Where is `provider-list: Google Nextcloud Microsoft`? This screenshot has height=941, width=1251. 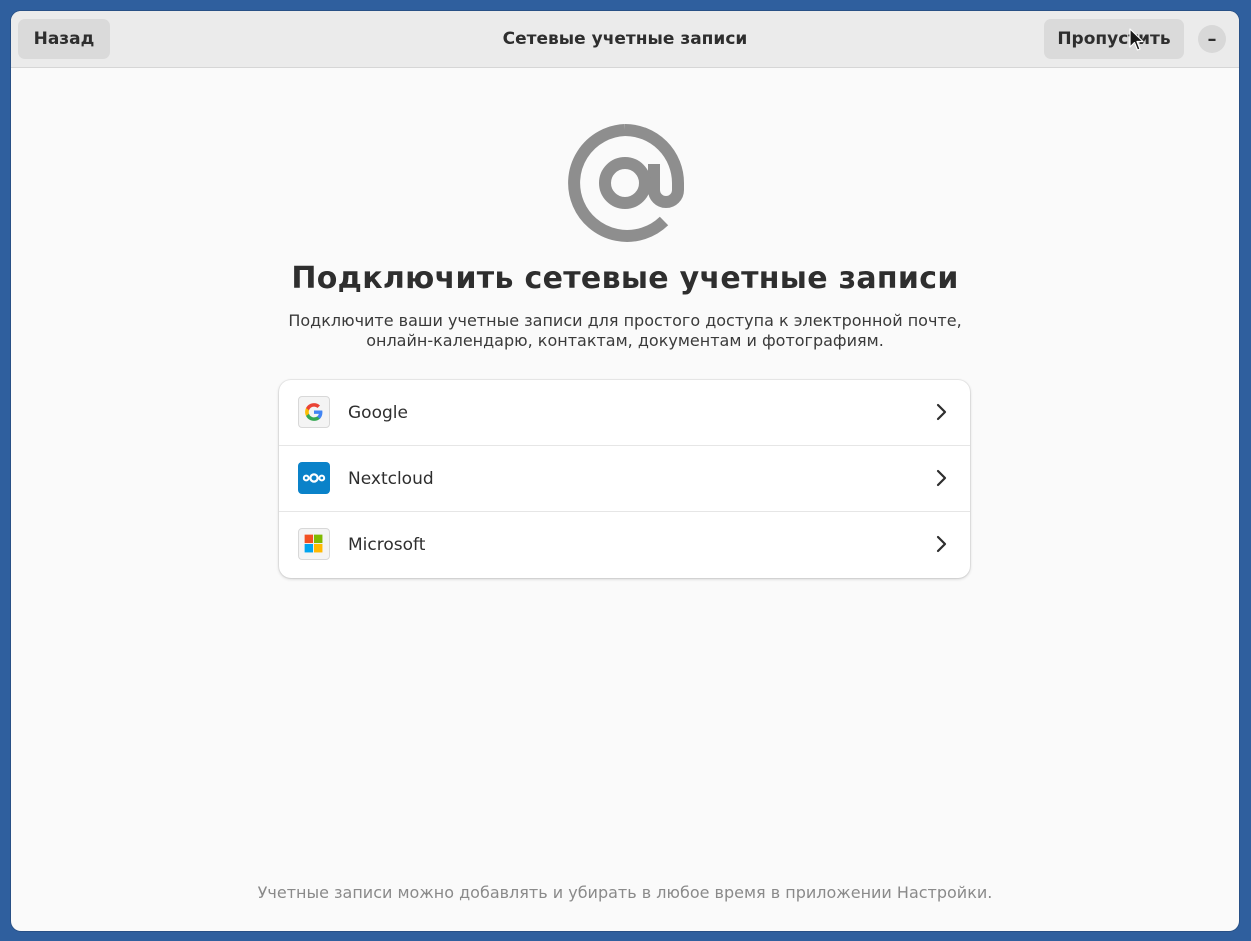
provider-list: Google Nextcloud Microsoft is located at coordinates (624, 479).